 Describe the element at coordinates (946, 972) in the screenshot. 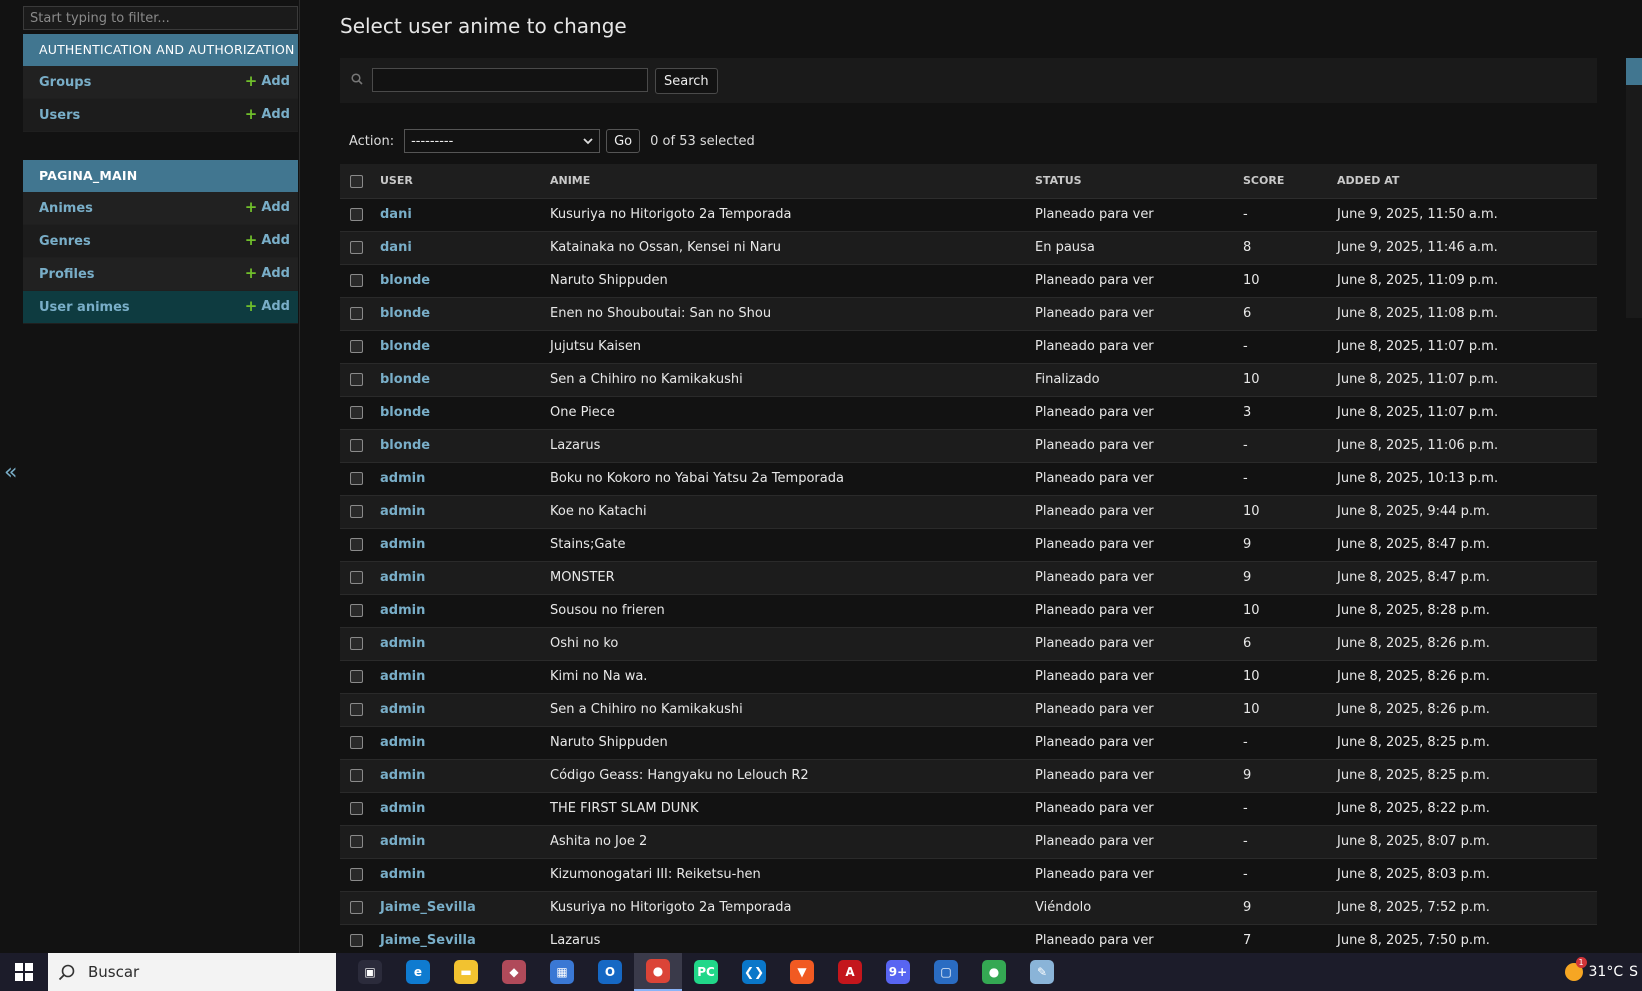

I see `taskbar-app: ▢` at that location.